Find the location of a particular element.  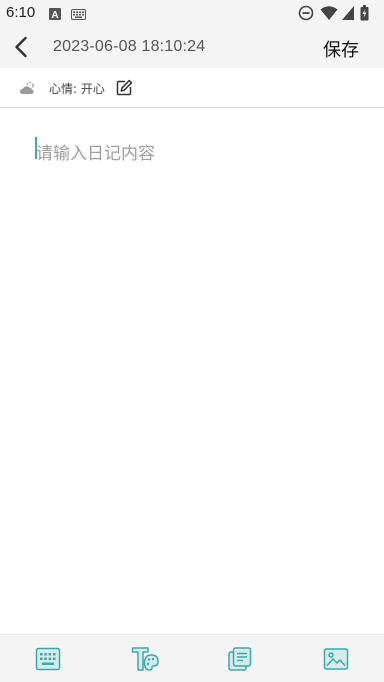

pencil-edit-icon is located at coordinates (124, 90).